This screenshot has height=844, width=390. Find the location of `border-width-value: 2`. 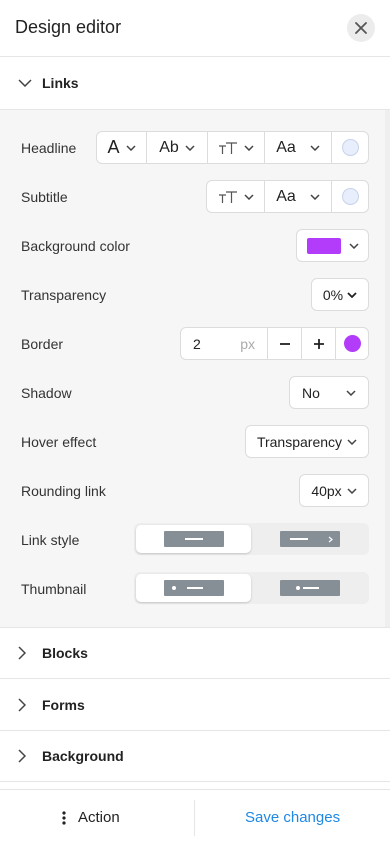

border-width-value: 2 is located at coordinates (197, 343).